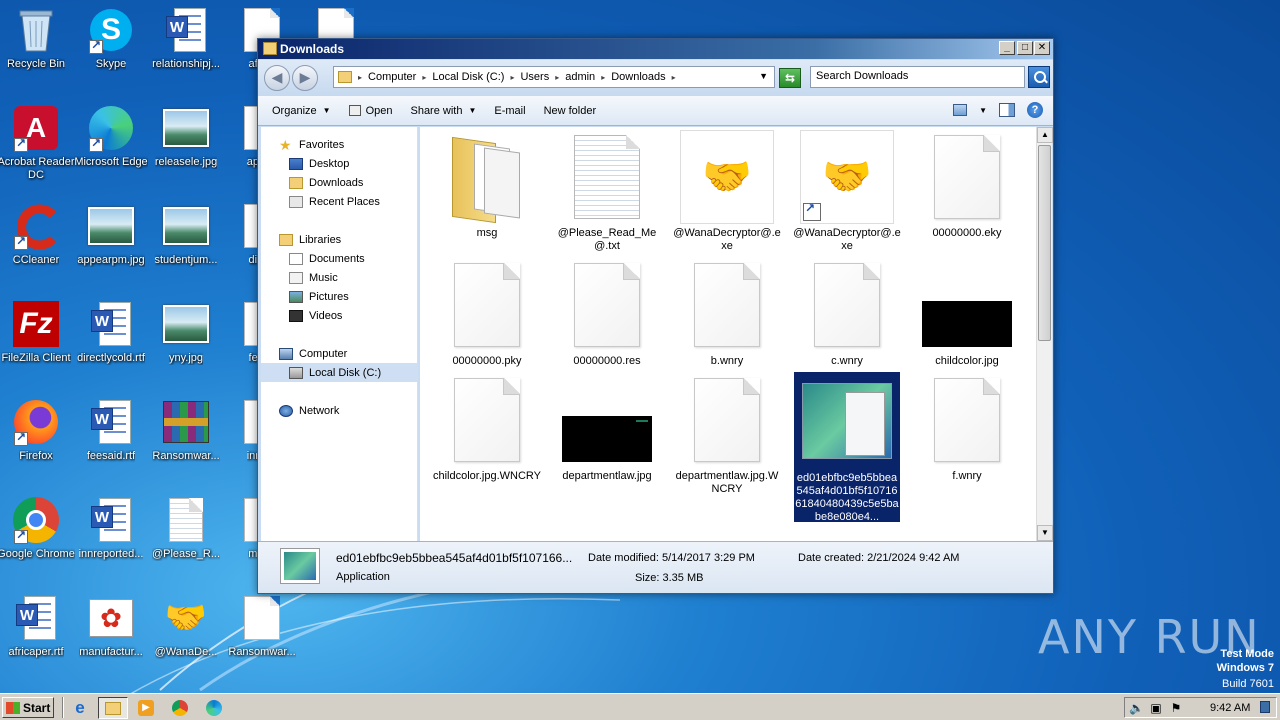 Image resolution: width=1280 pixels, height=720 pixels. I want to click on close-button: ✕, so click(1042, 48).